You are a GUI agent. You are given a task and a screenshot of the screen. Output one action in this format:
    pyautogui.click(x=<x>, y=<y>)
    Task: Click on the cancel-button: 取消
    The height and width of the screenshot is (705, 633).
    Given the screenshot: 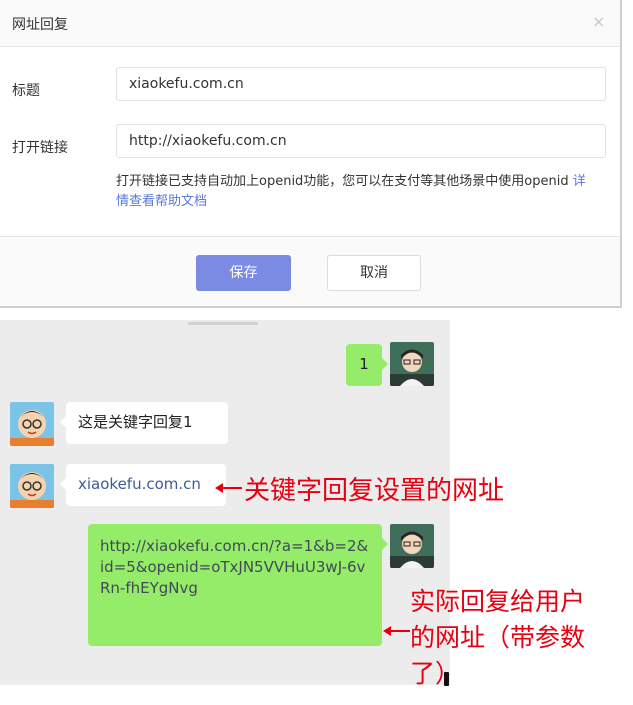 What is the action you would take?
    pyautogui.click(x=374, y=273)
    